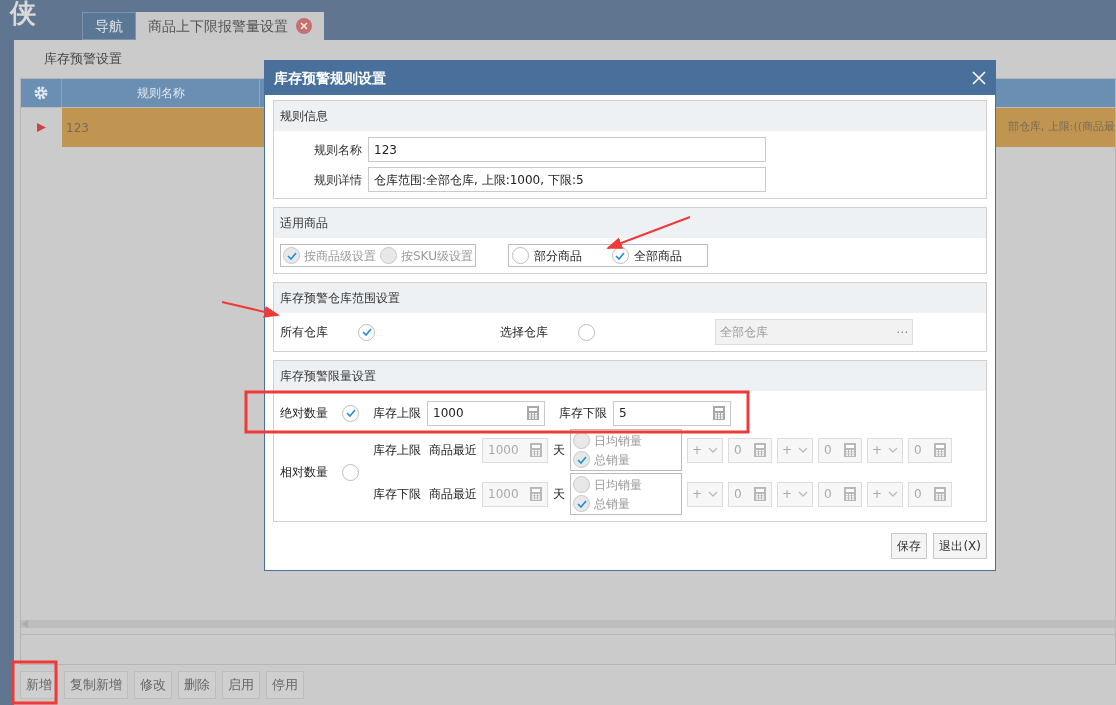 The image size is (1116, 705). What do you see at coordinates (437, 256) in the screenshot?
I see `option-label: 按SKU级设置` at bounding box center [437, 256].